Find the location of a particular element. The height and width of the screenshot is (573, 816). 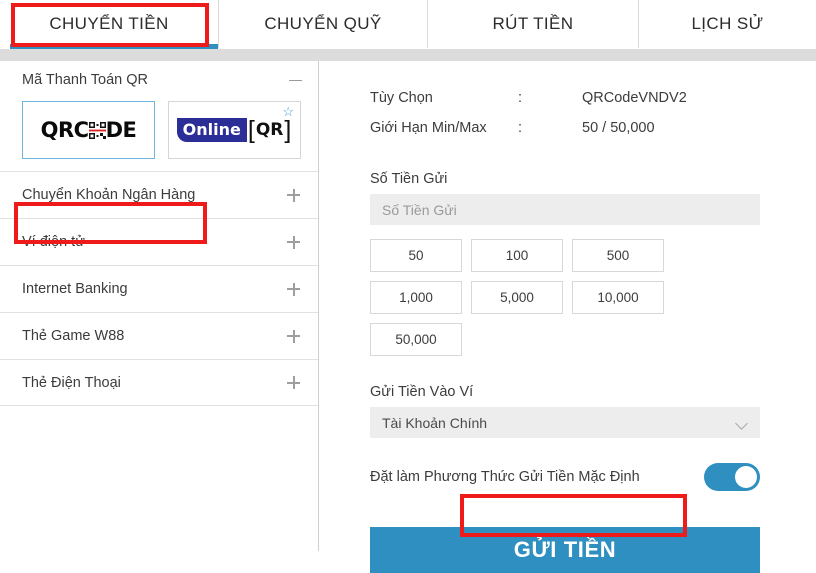

info-label: Giới Hạn Min/Max is located at coordinates (428, 128).